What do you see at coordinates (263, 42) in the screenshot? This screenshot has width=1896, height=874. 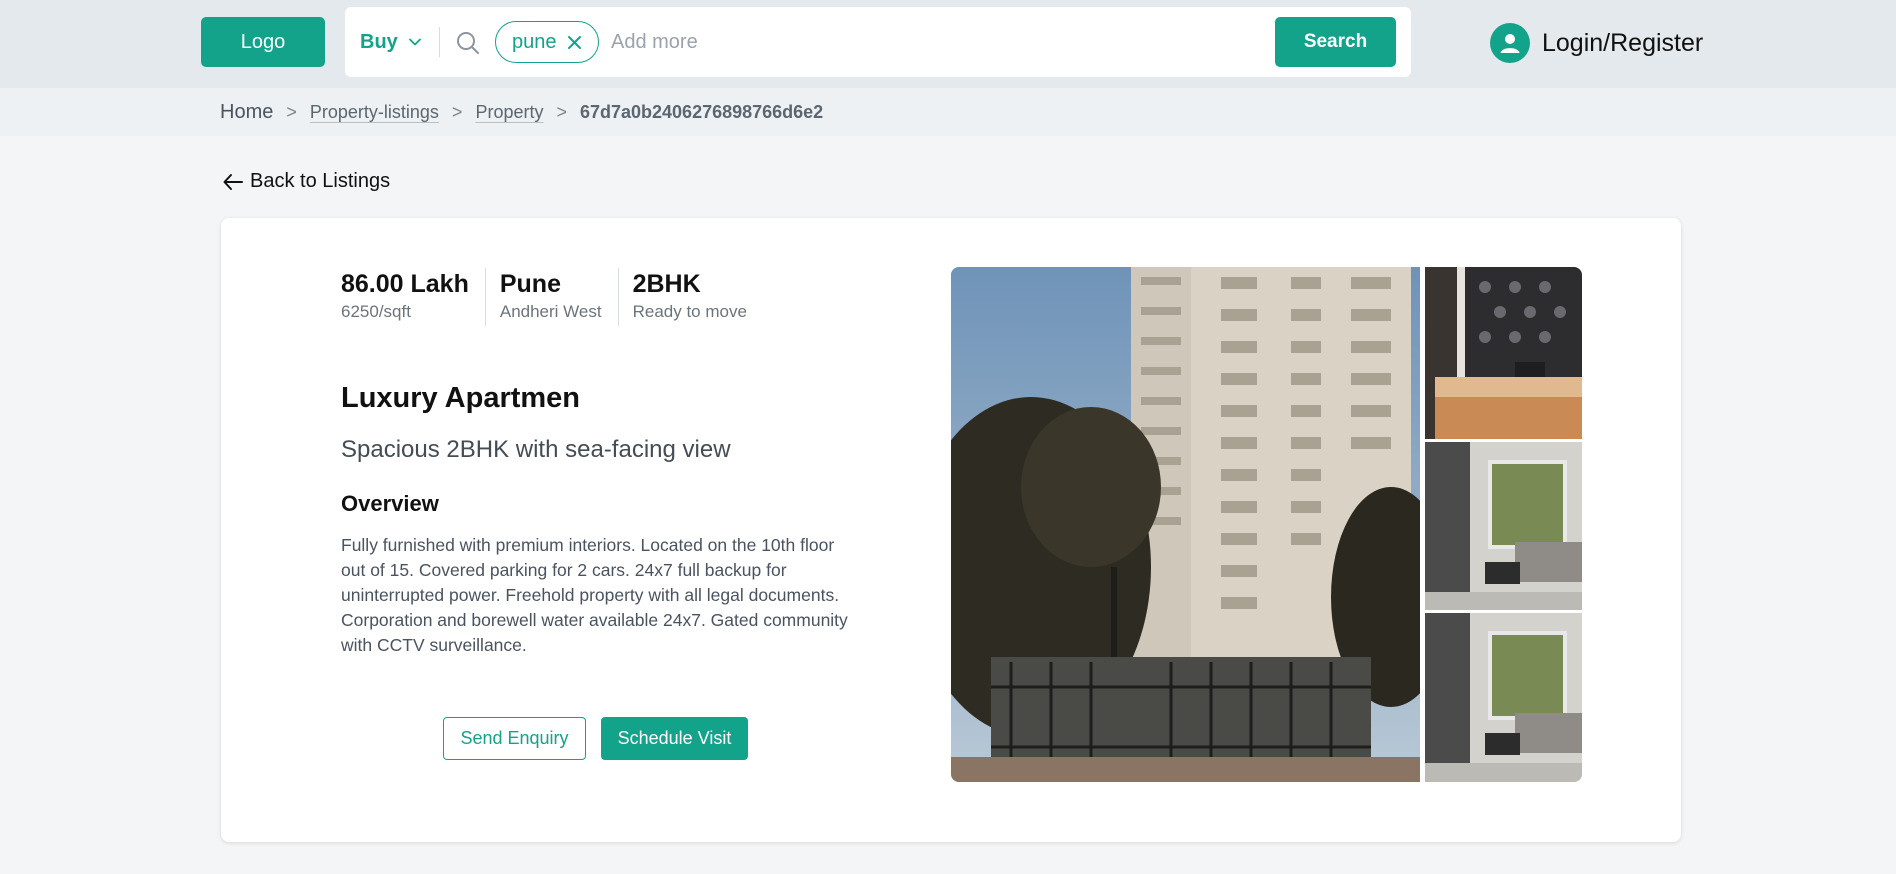 I see `logo-button: Logo` at bounding box center [263, 42].